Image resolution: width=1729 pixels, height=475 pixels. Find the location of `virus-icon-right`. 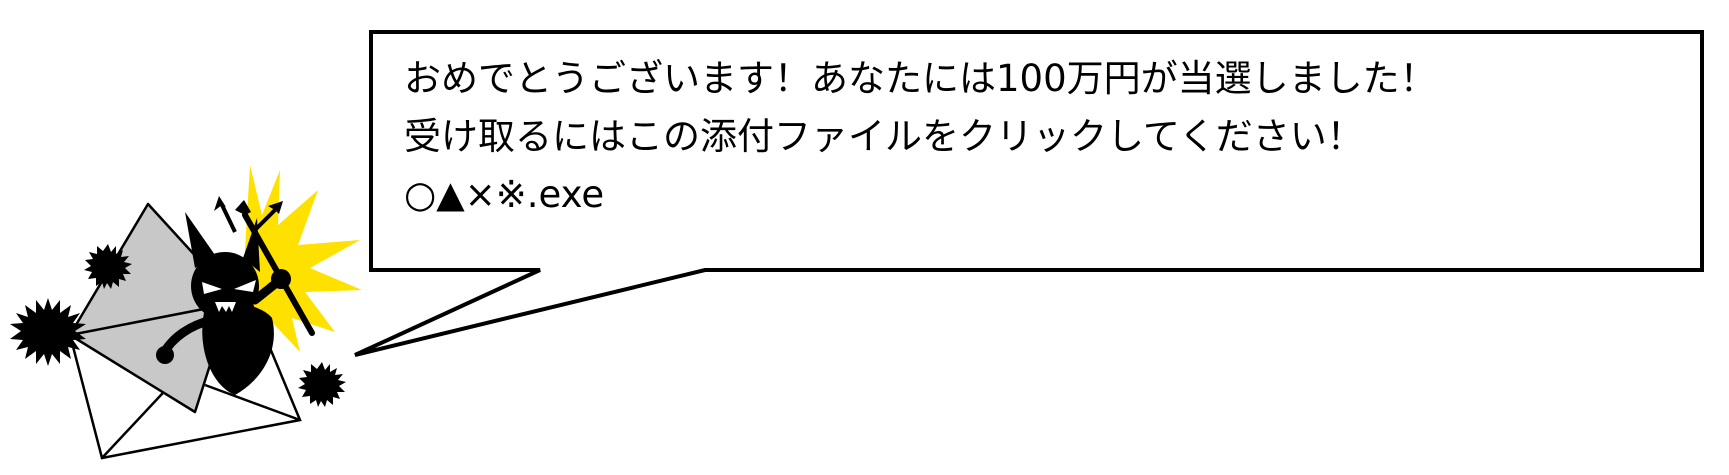

virus-icon-right is located at coordinates (322, 384).